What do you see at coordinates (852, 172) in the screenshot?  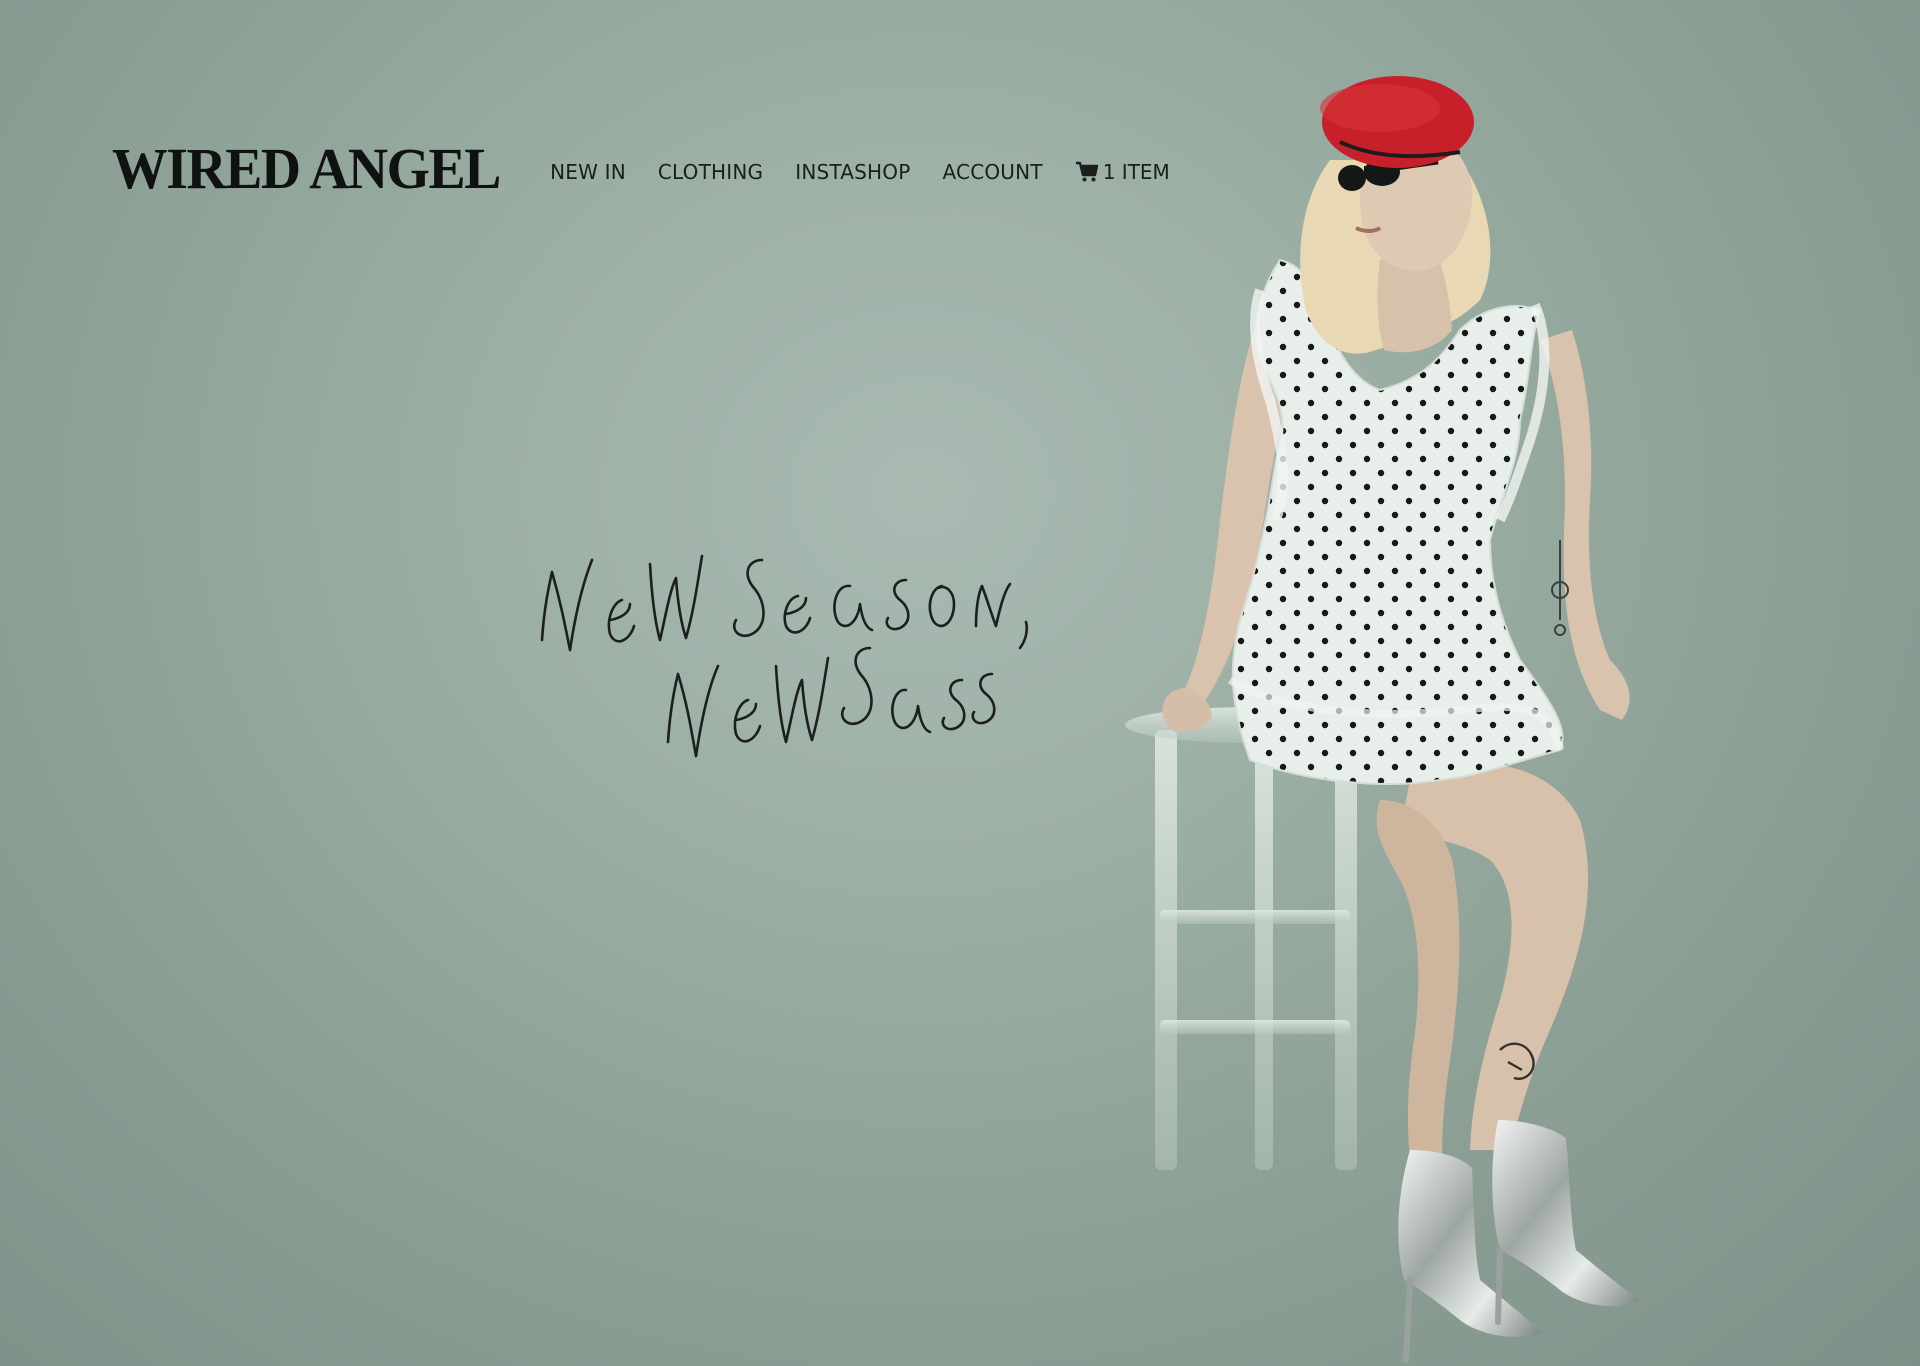 I see `nav-item-instashop: INSTASHOP` at bounding box center [852, 172].